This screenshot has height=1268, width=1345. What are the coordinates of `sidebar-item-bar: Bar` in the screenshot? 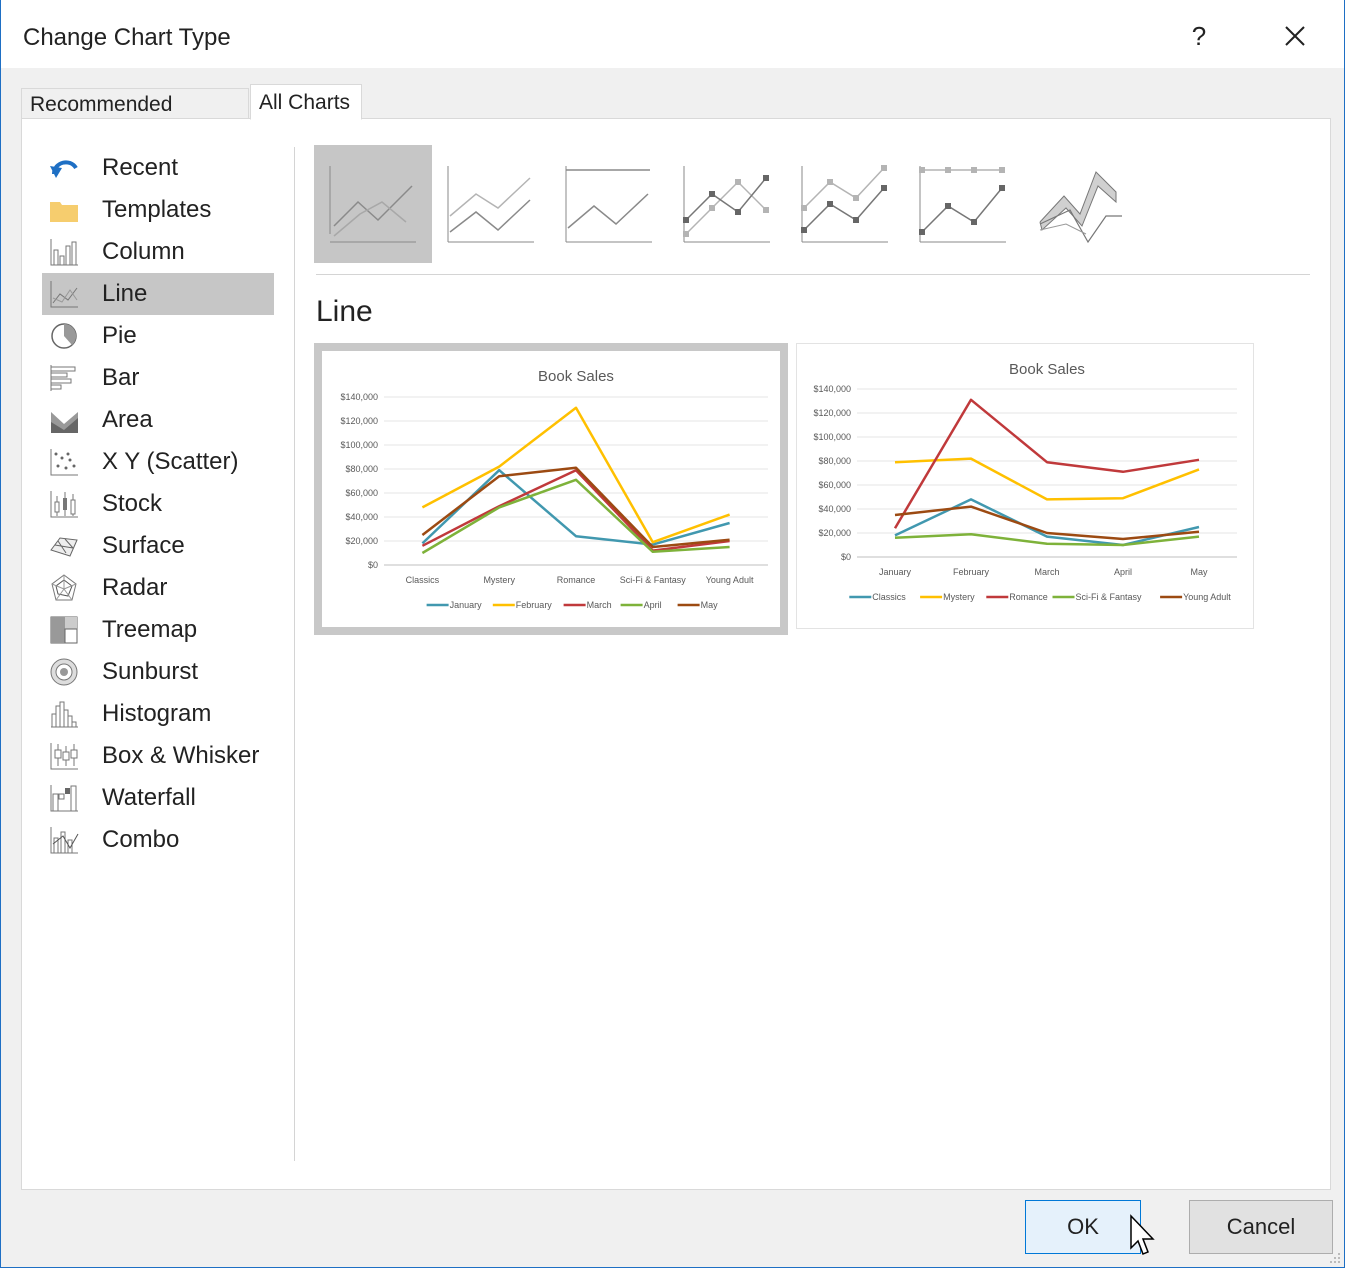 It's located at (158, 378).